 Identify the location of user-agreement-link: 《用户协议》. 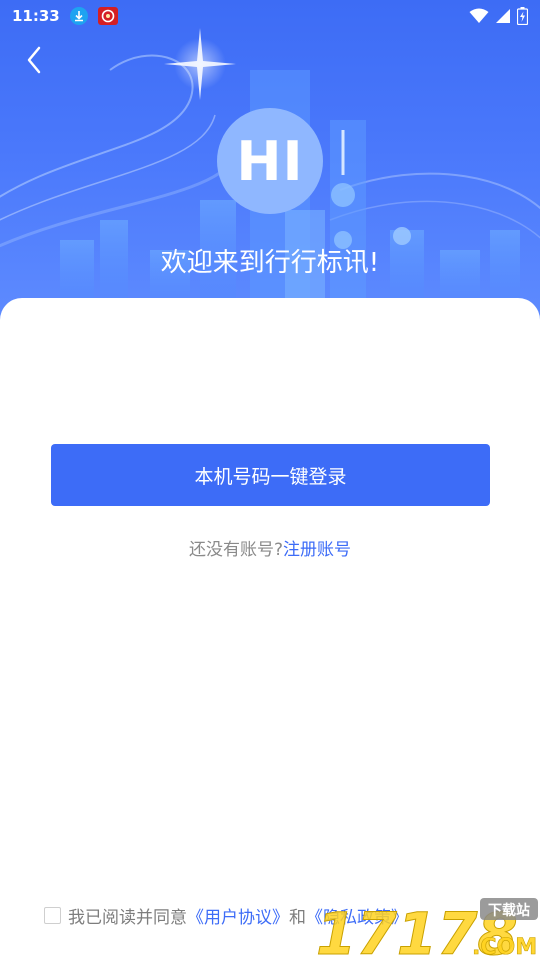
(238, 915).